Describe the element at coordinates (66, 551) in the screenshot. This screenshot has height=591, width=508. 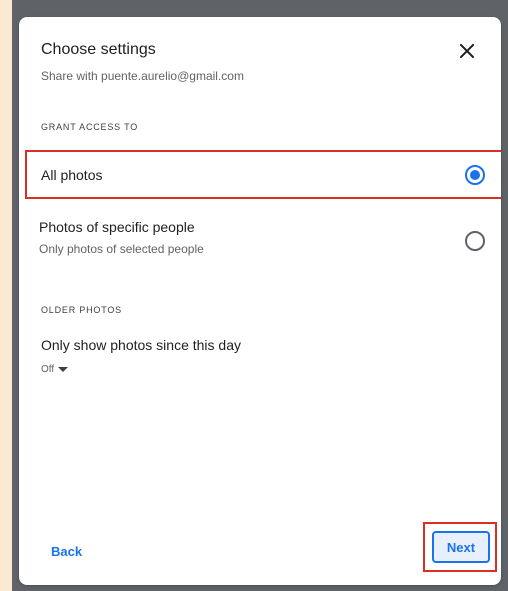
I see `back-button: Back` at that location.